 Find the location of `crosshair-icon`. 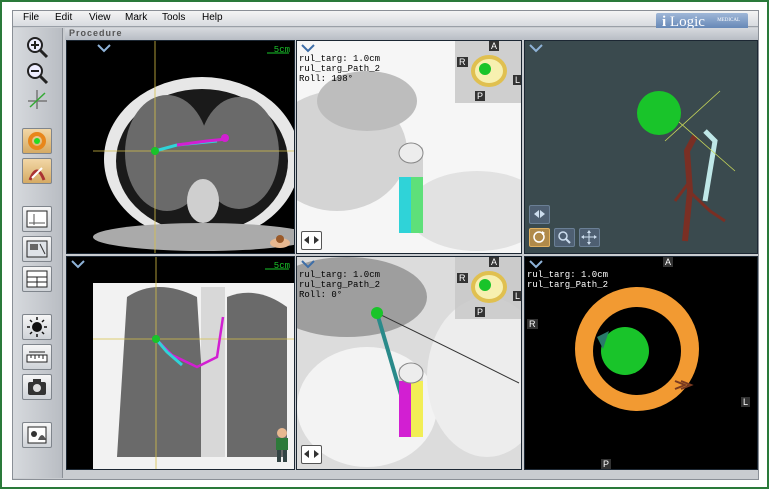

crosshair-icon is located at coordinates (37, 99).